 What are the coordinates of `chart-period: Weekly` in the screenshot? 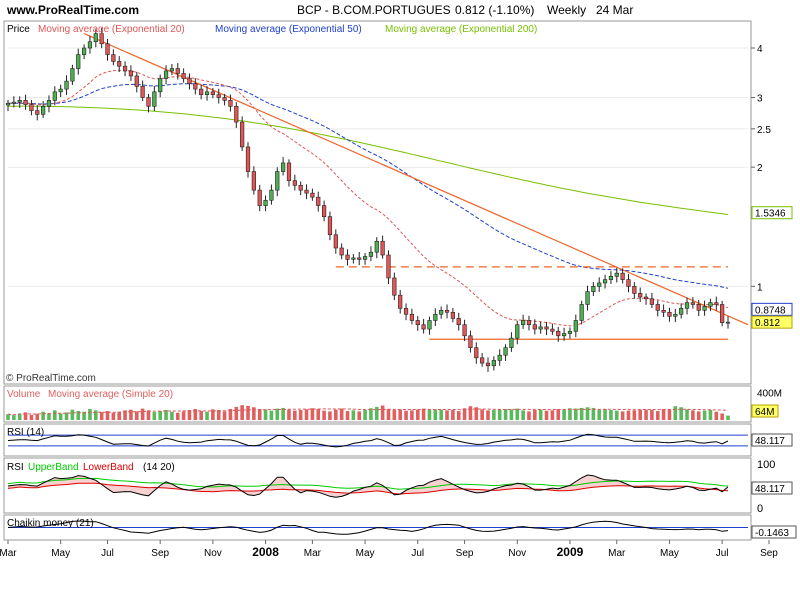 It's located at (566, 10).